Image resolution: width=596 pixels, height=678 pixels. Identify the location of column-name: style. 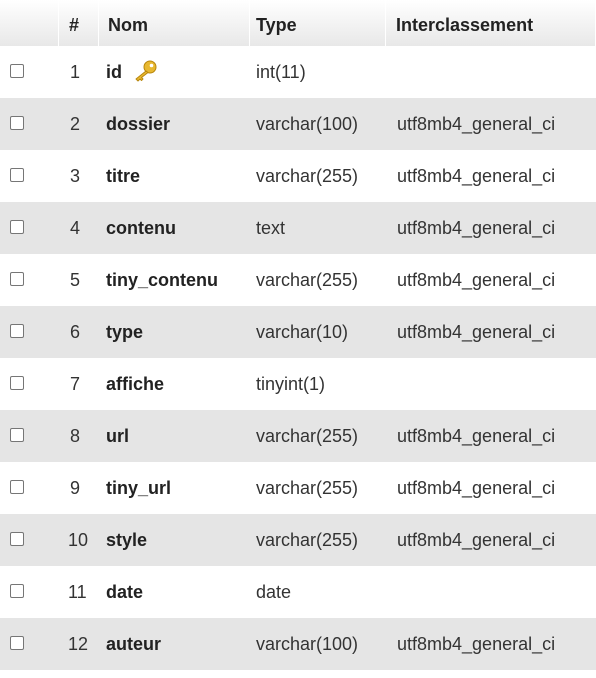
(126, 540).